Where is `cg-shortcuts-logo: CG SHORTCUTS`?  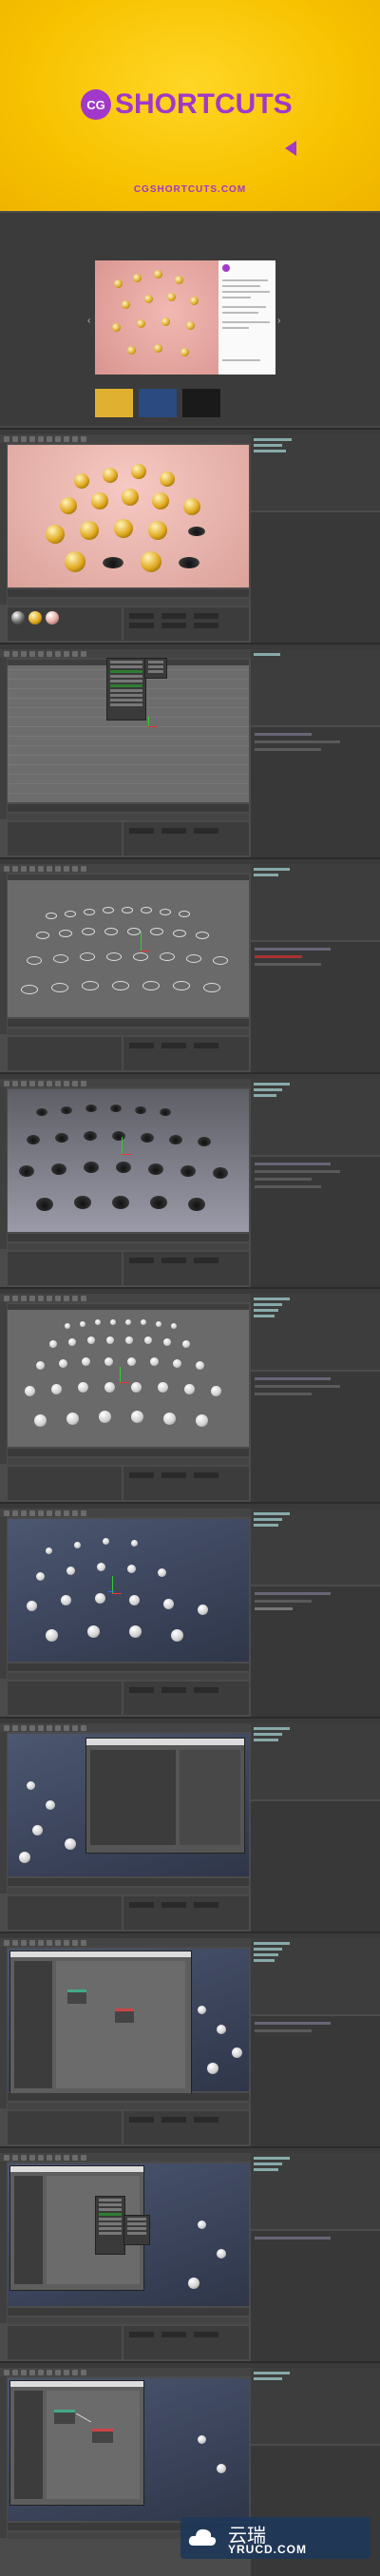
cg-shortcuts-logo: CG SHORTCUTS is located at coordinates (187, 105).